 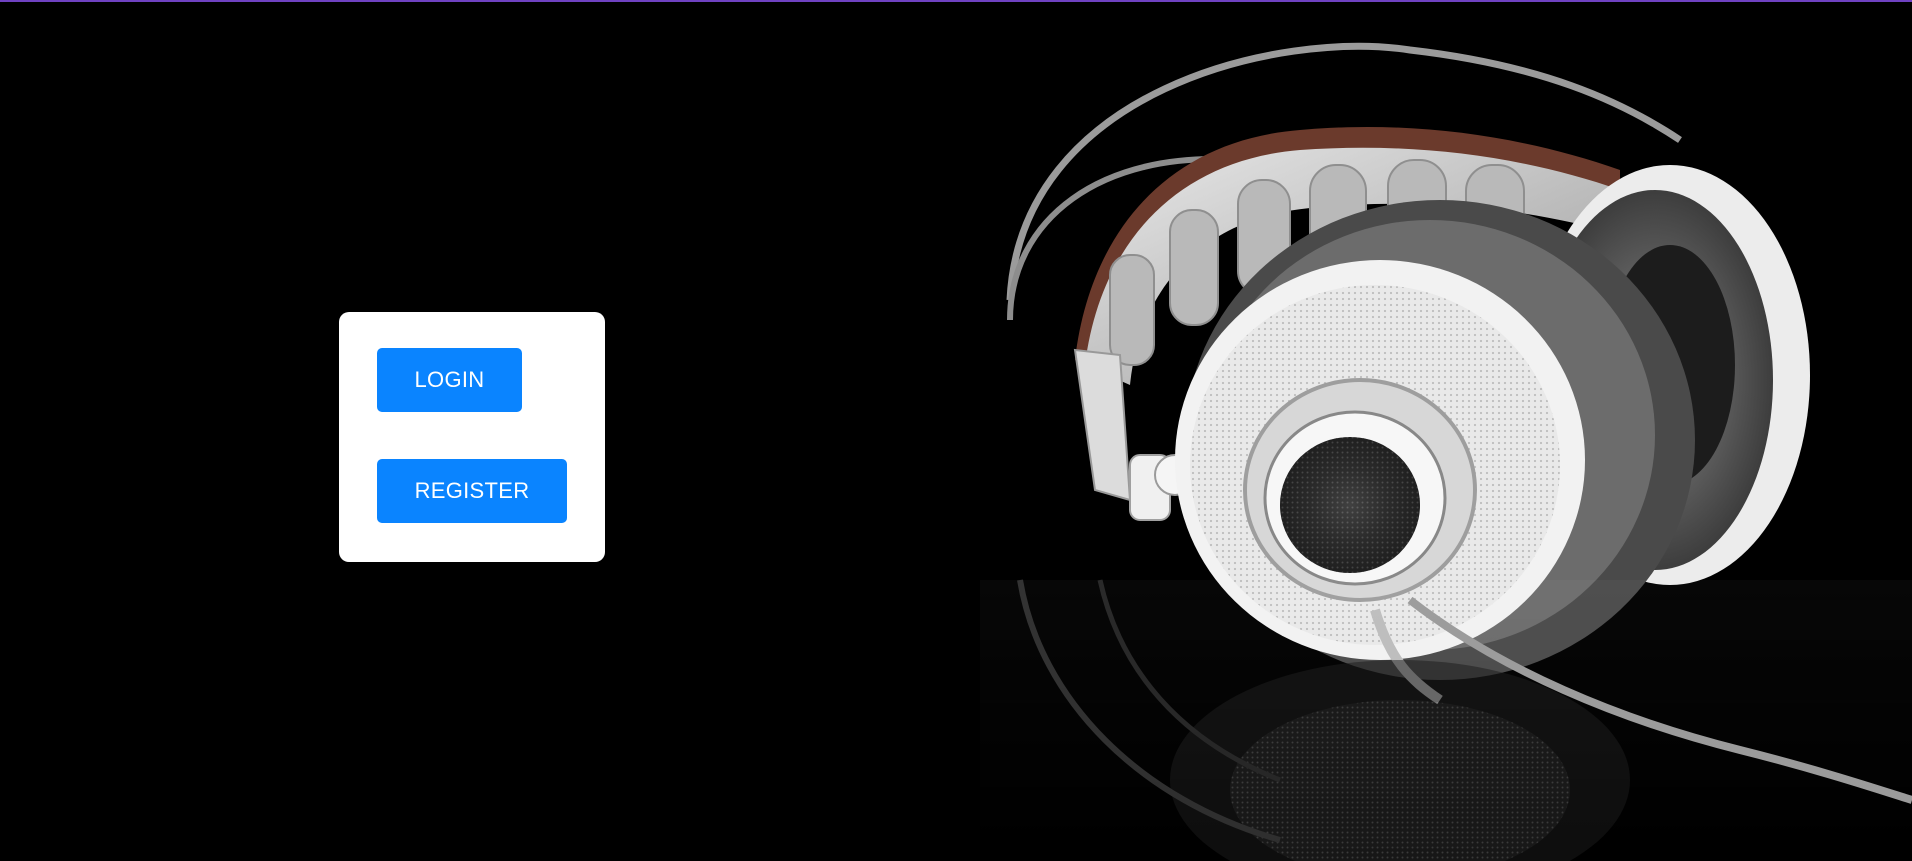 What do you see at coordinates (956, 1) in the screenshot?
I see `top-accent-bar` at bounding box center [956, 1].